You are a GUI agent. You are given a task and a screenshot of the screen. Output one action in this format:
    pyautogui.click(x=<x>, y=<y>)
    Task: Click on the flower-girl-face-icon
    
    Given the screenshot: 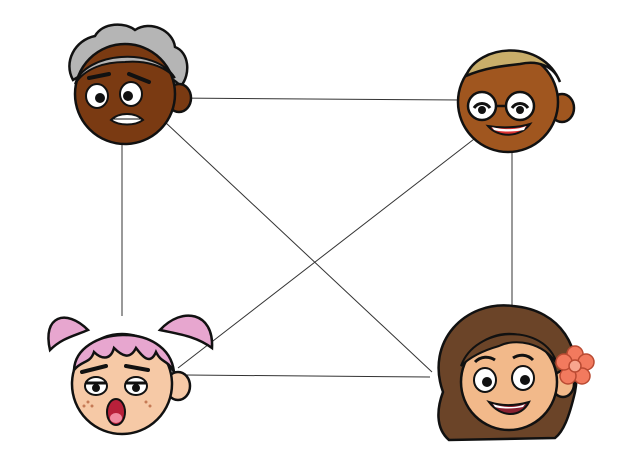 What is the action you would take?
    pyautogui.click(x=516, y=373)
    